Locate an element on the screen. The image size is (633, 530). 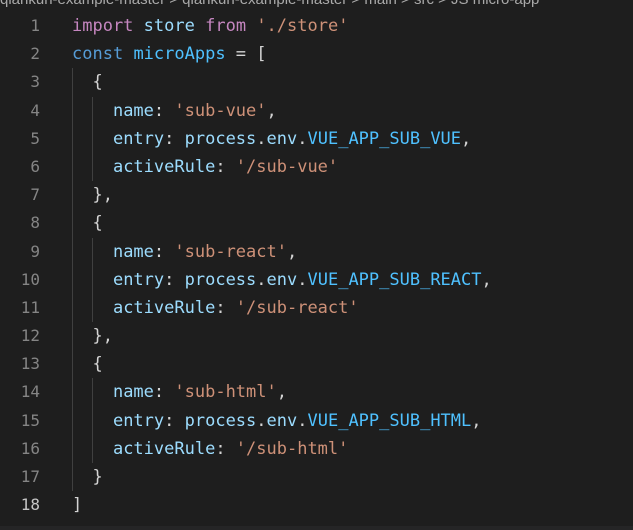
line-number: 6 is located at coordinates (35, 166).